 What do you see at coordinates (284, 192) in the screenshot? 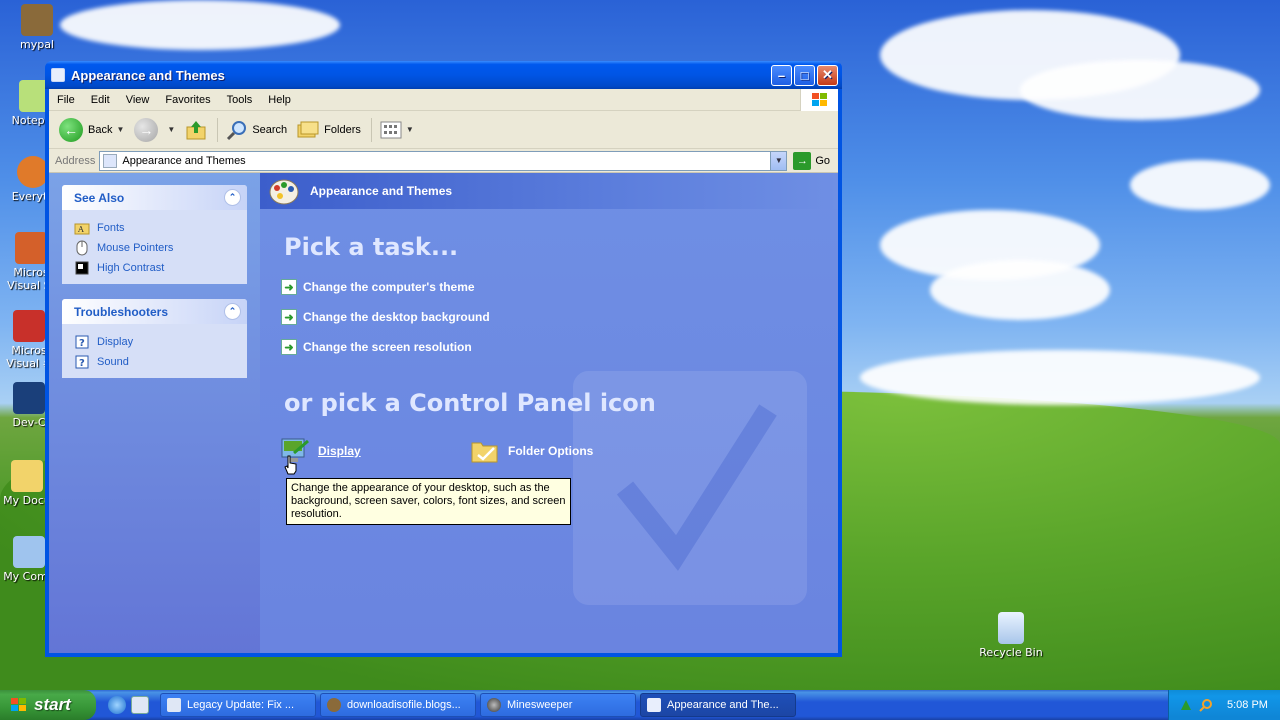
I see `appearance-themes-icon` at bounding box center [284, 192].